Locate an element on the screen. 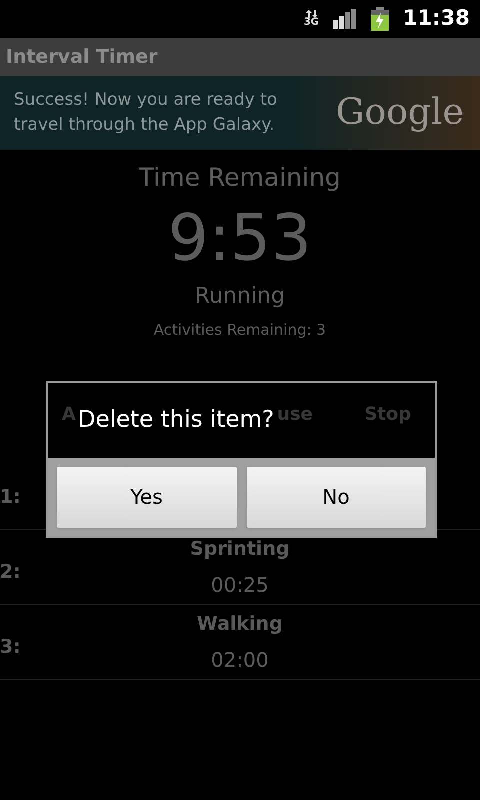 The height and width of the screenshot is (800, 480). ad-banner: Success! Now you are ready to travel through the App Galaxy. Google is located at coordinates (240, 113).